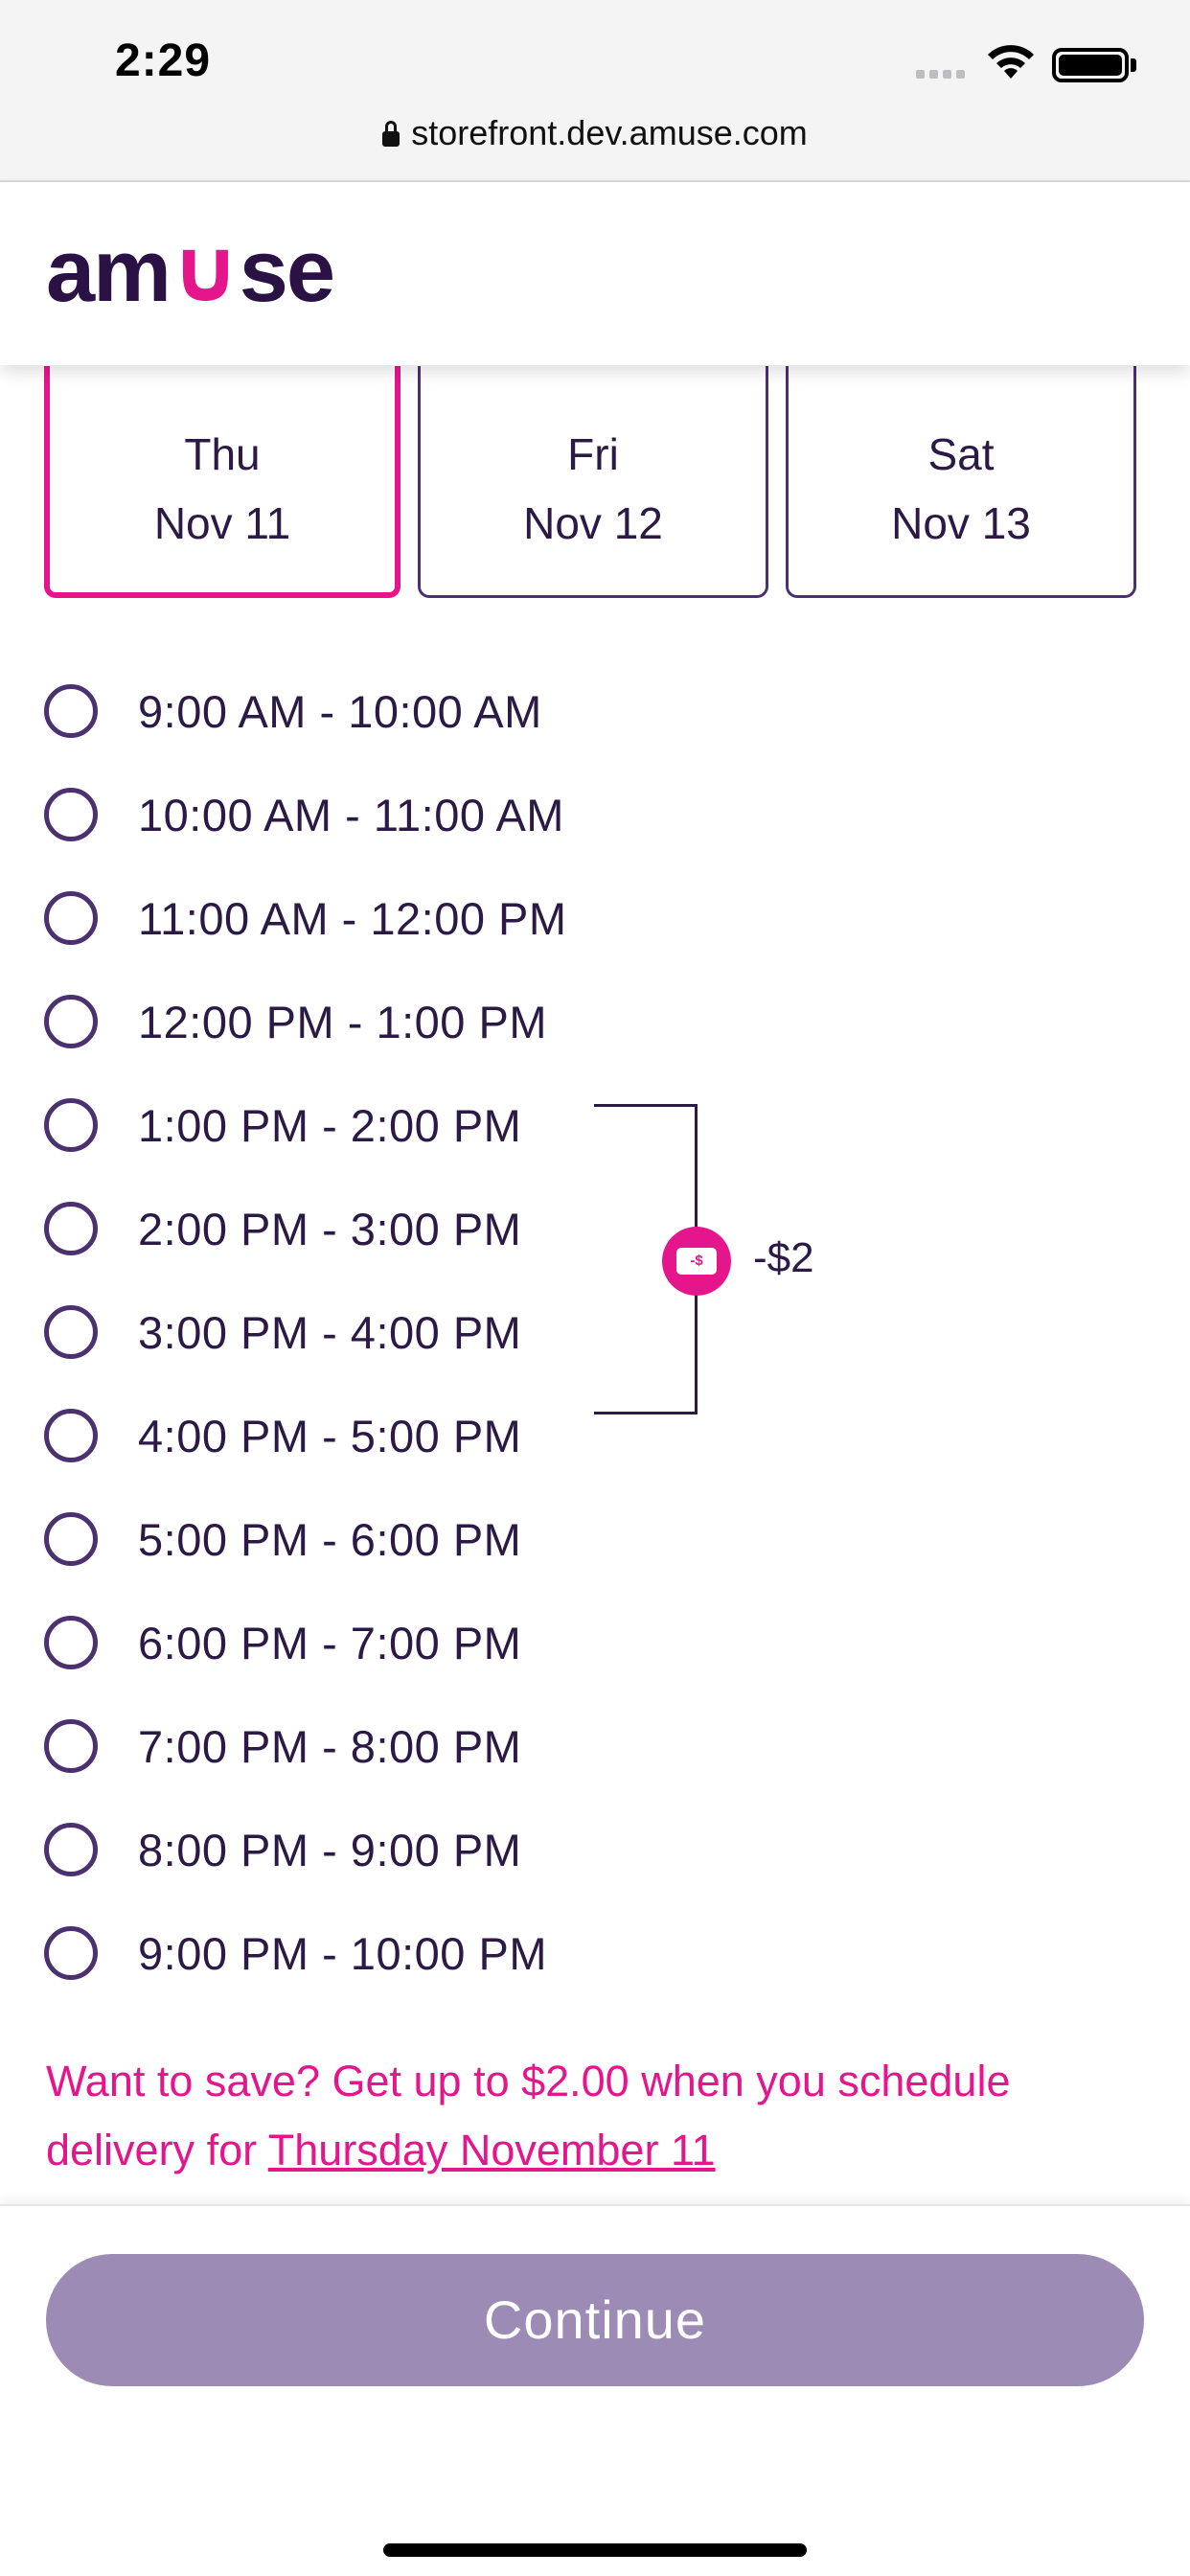 Image resolution: width=1190 pixels, height=2576 pixels. What do you see at coordinates (330, 1435) in the screenshot?
I see `time-slot-label: 4:00 PM - 5:00 PM` at bounding box center [330, 1435].